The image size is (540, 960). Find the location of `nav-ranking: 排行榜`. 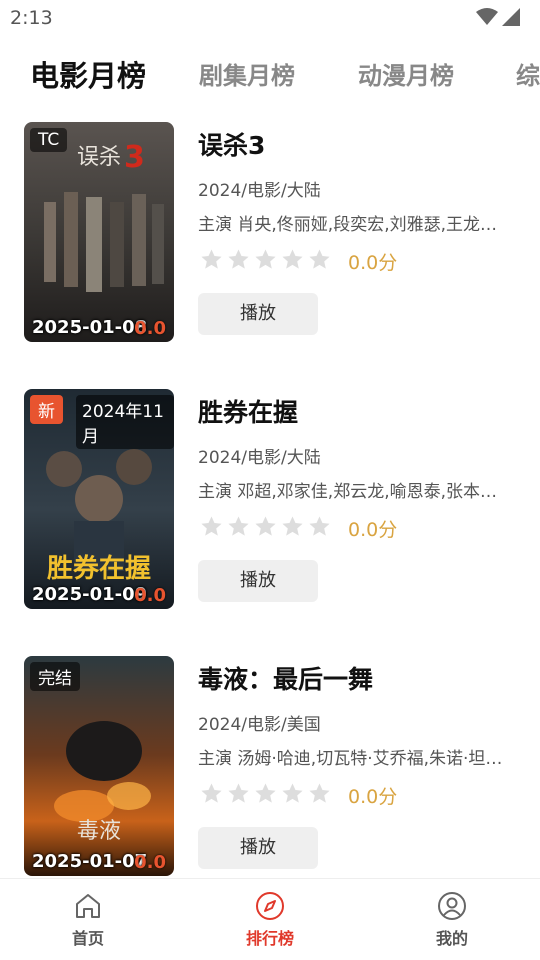

nav-ranking: 排行榜 is located at coordinates (270, 920).